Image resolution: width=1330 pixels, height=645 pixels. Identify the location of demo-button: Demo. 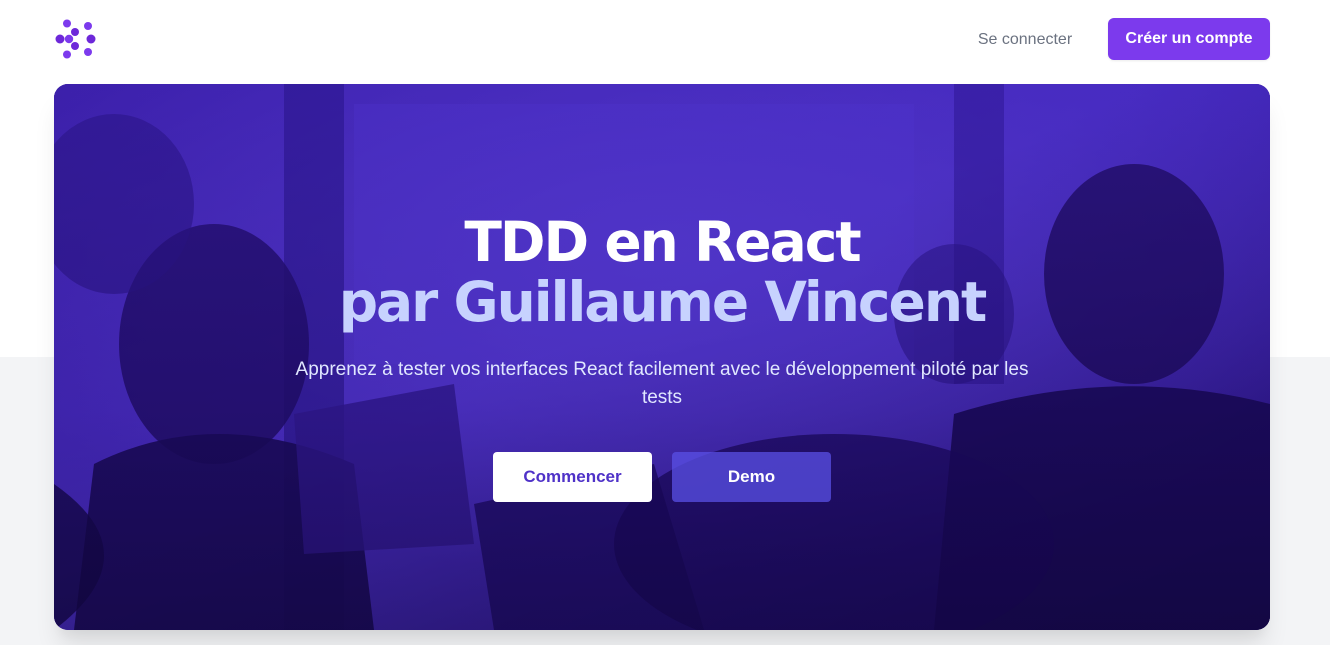
(751, 477).